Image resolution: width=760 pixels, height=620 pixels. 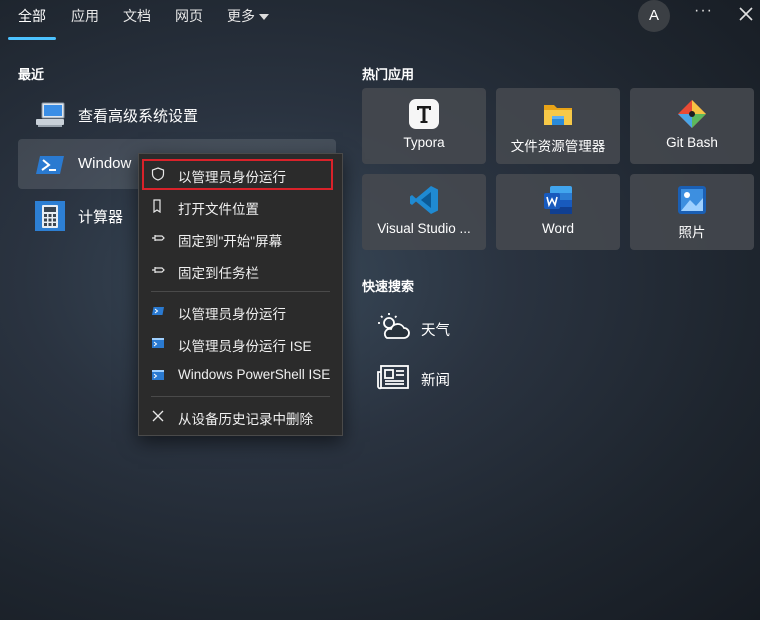 I want to click on quick-search-label: 新闻, so click(x=435, y=381).